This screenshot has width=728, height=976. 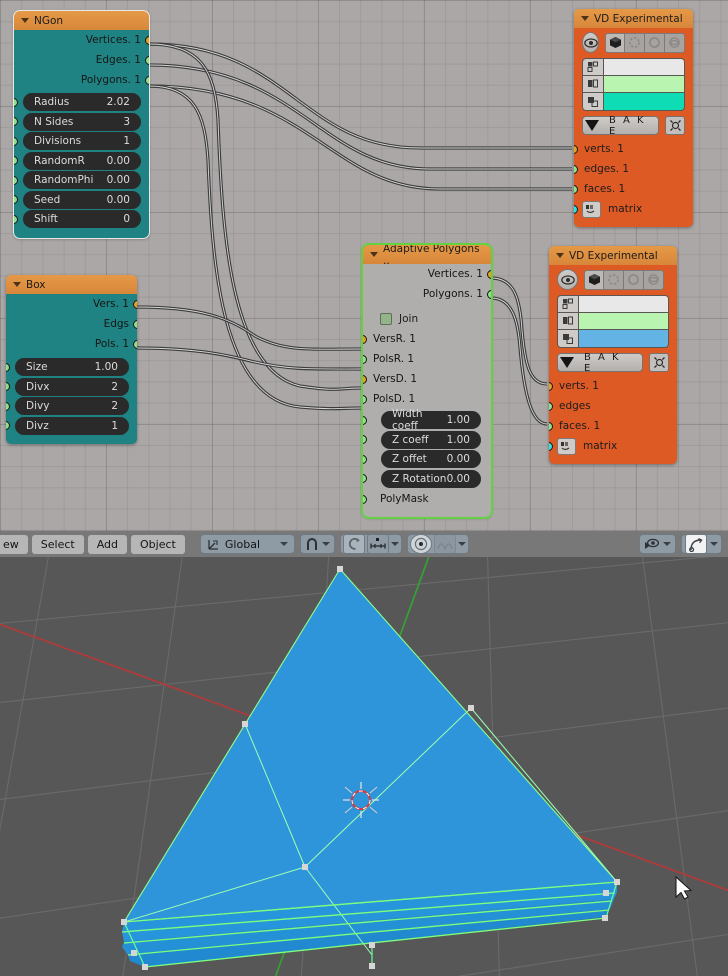 What do you see at coordinates (354, 544) in the screenshot?
I see `proportional-edit-icon` at bounding box center [354, 544].